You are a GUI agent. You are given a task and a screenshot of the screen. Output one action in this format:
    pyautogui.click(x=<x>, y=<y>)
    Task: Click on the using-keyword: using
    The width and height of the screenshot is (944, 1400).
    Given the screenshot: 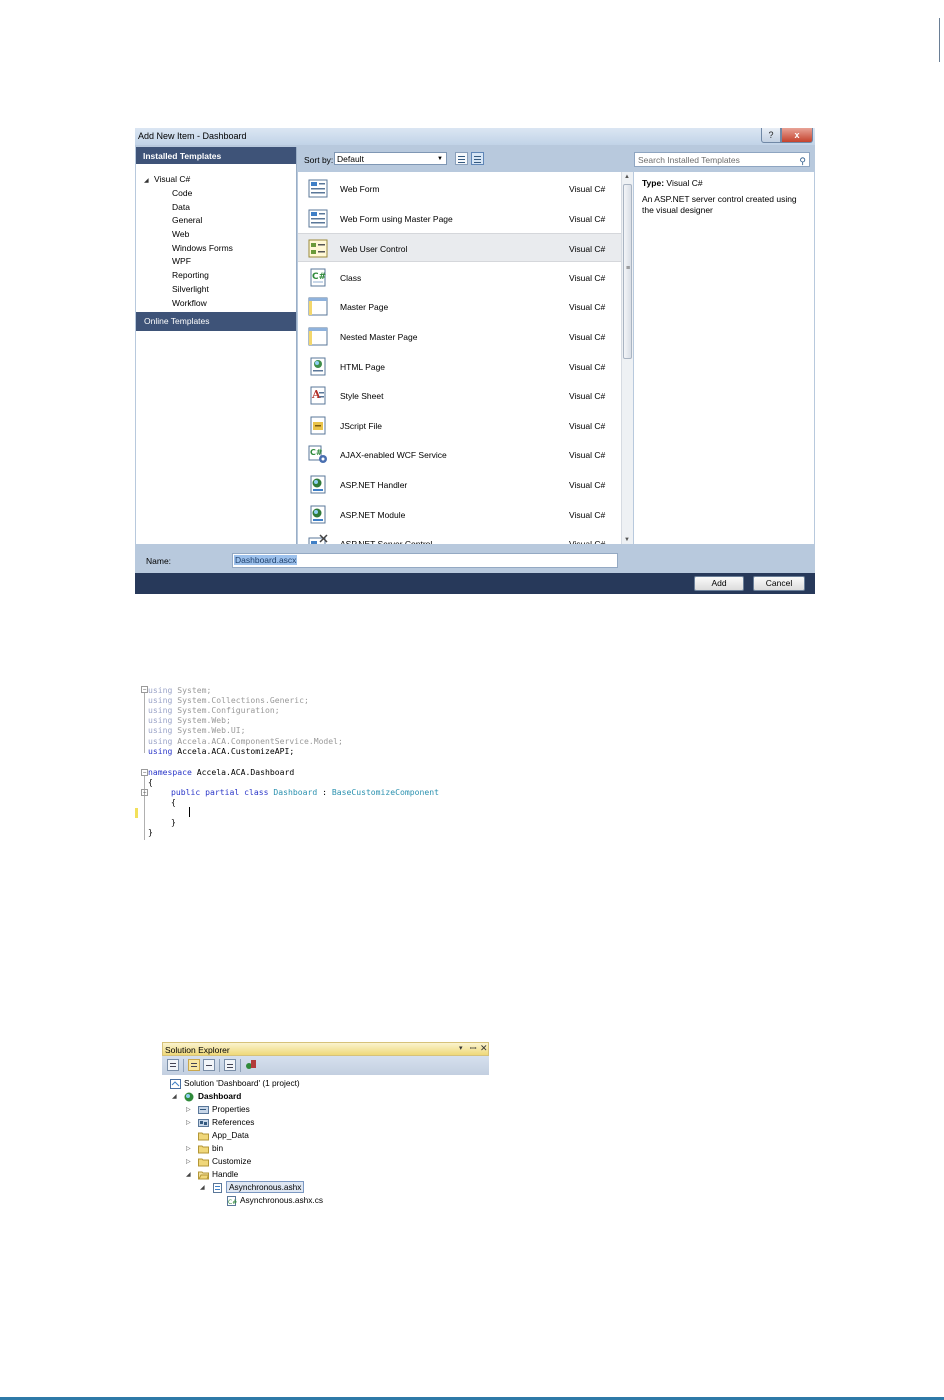 What is the action you would take?
    pyautogui.click(x=160, y=720)
    